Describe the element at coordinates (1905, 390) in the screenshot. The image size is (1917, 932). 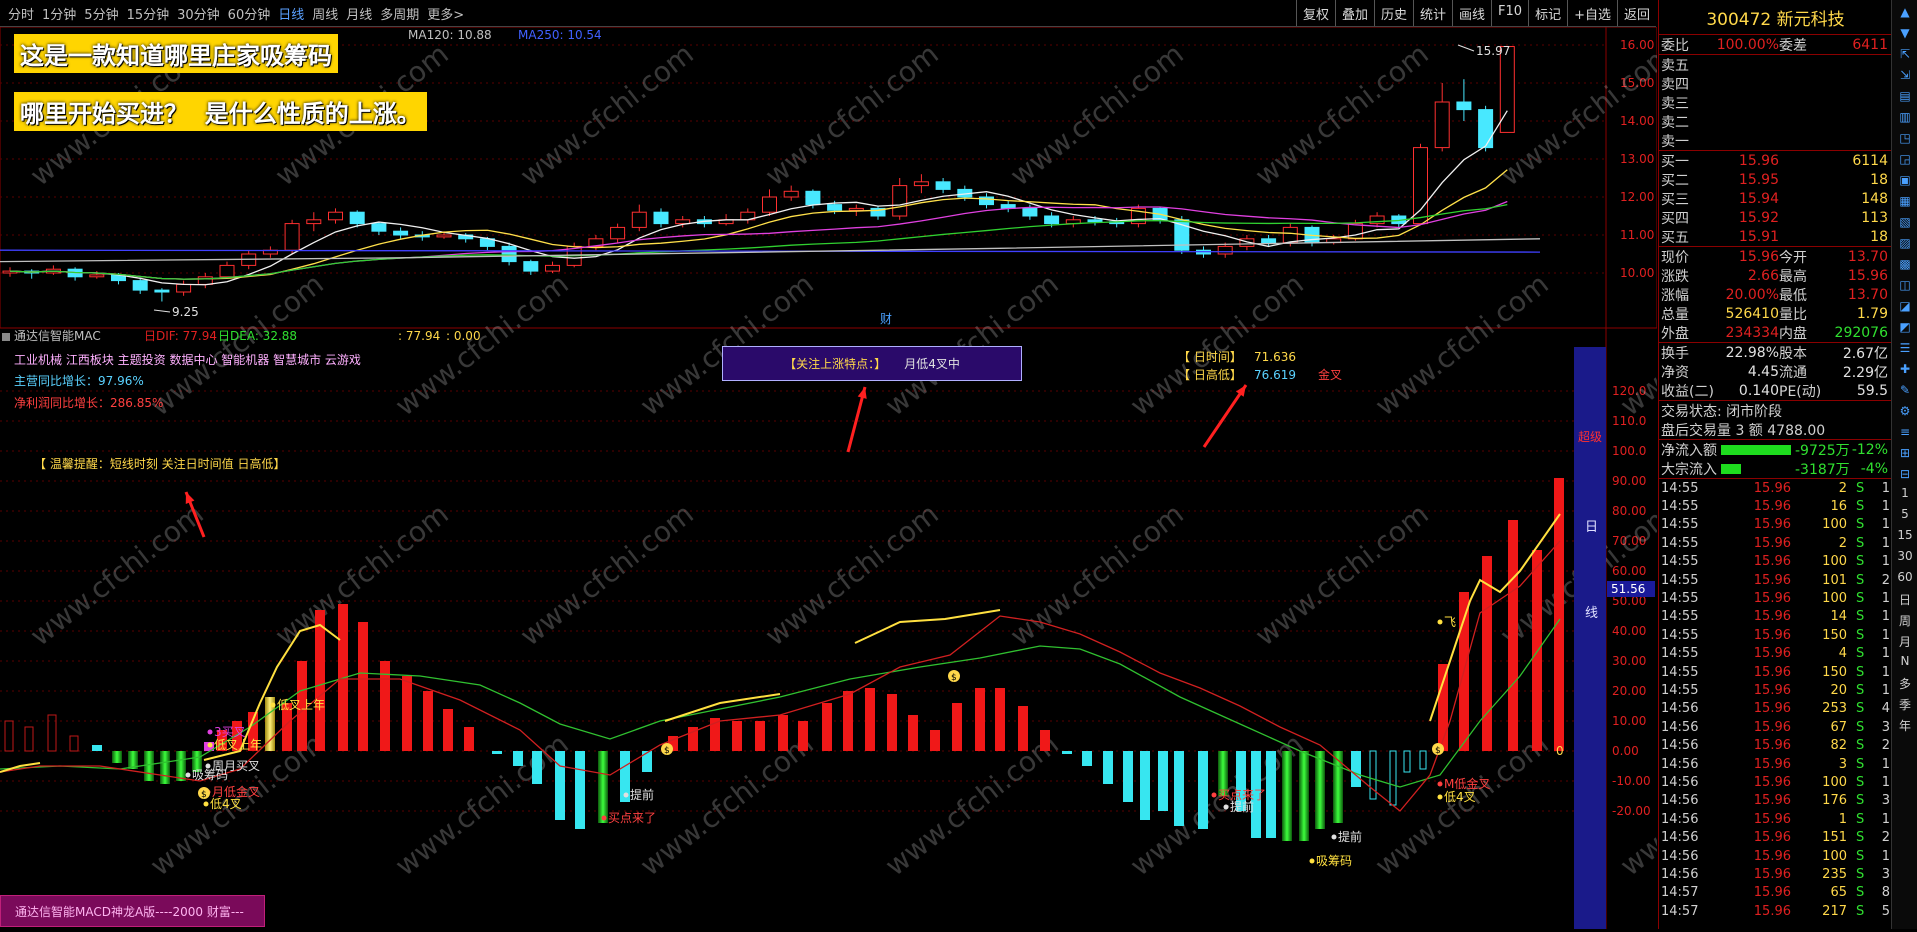
I see `toolbar-icon: ✎` at that location.